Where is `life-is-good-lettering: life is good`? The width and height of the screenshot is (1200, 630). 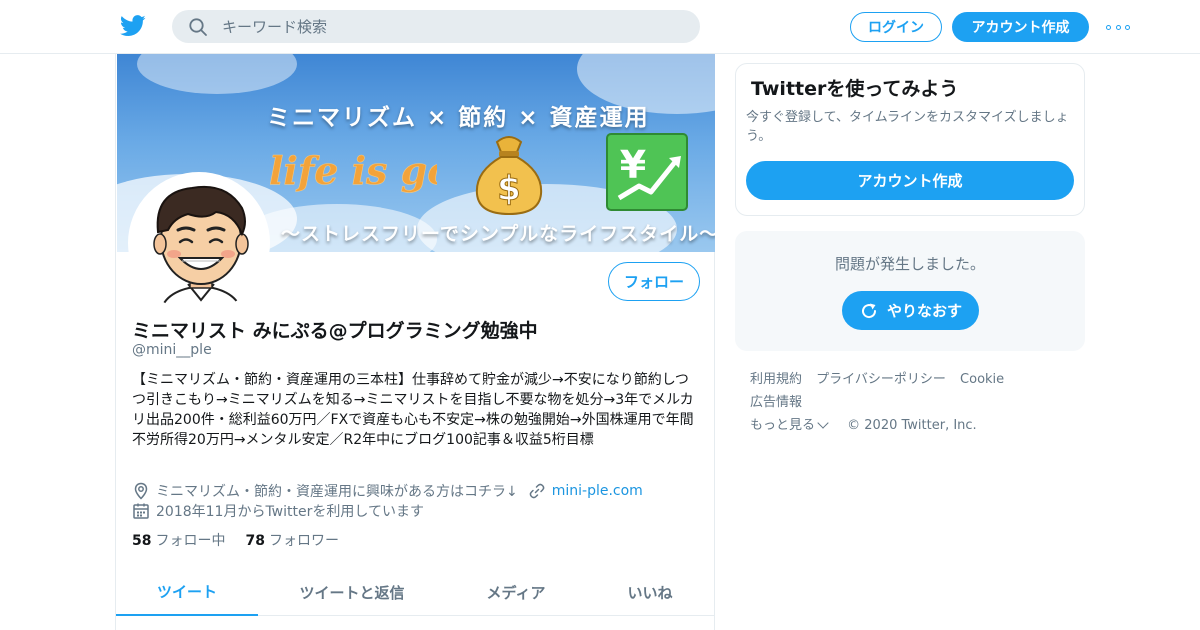 life-is-good-lettering: life is good is located at coordinates (353, 171).